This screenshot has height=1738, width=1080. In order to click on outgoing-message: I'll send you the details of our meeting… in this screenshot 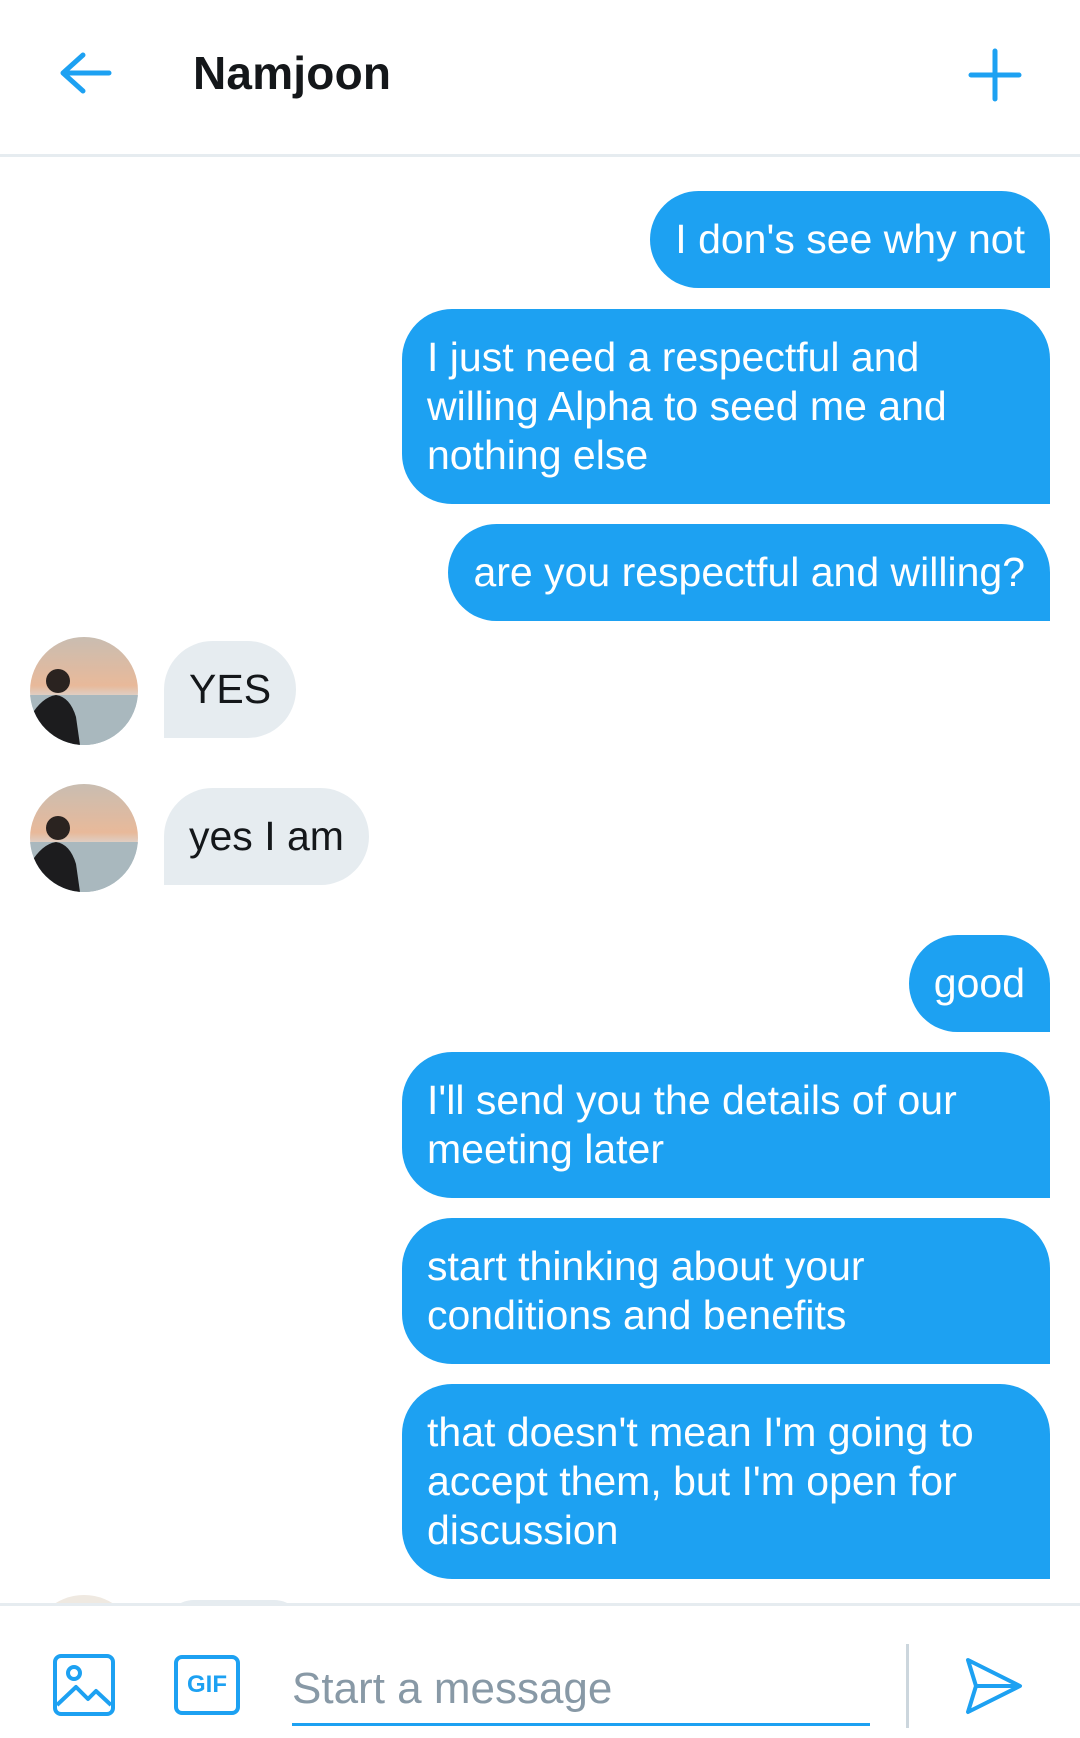, I will do `click(726, 1125)`.